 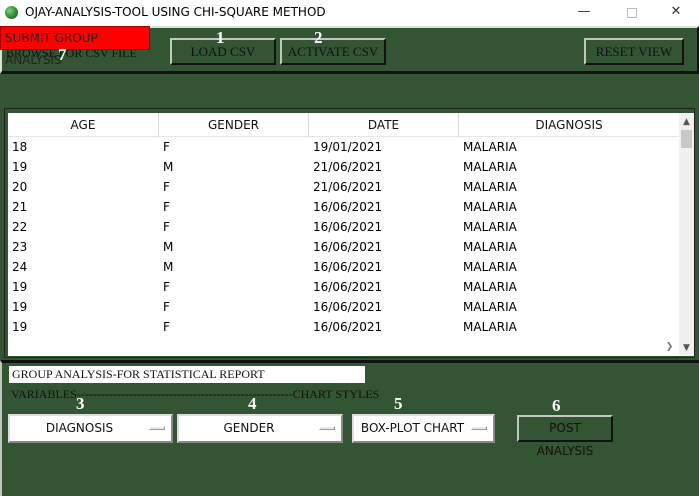 What do you see at coordinates (20, 147) in the screenshot?
I see `cell-age: 18` at bounding box center [20, 147].